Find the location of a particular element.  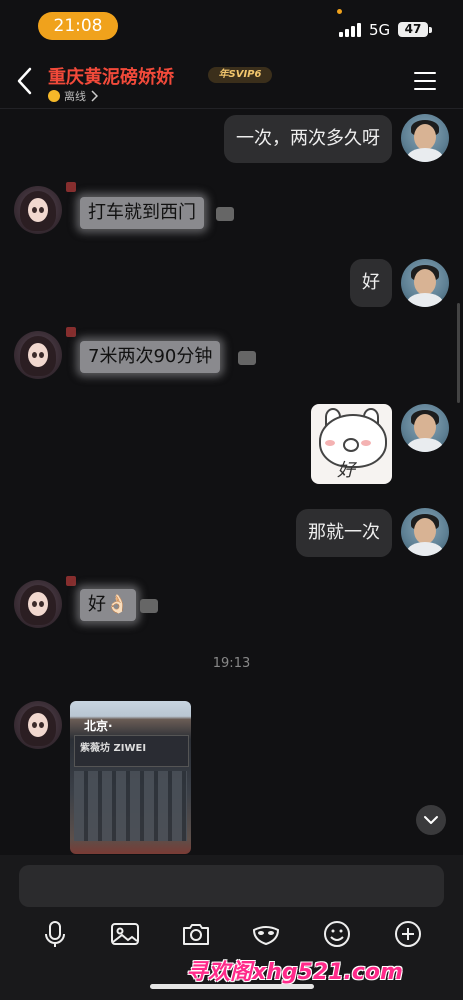

more-button is located at coordinates (408, 934).